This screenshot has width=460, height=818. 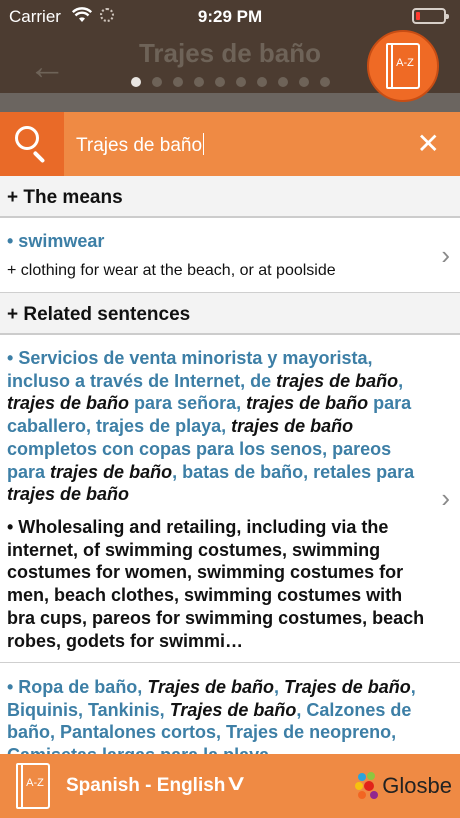 I want to click on chevron-down-icon: ∨, so click(x=236, y=783).